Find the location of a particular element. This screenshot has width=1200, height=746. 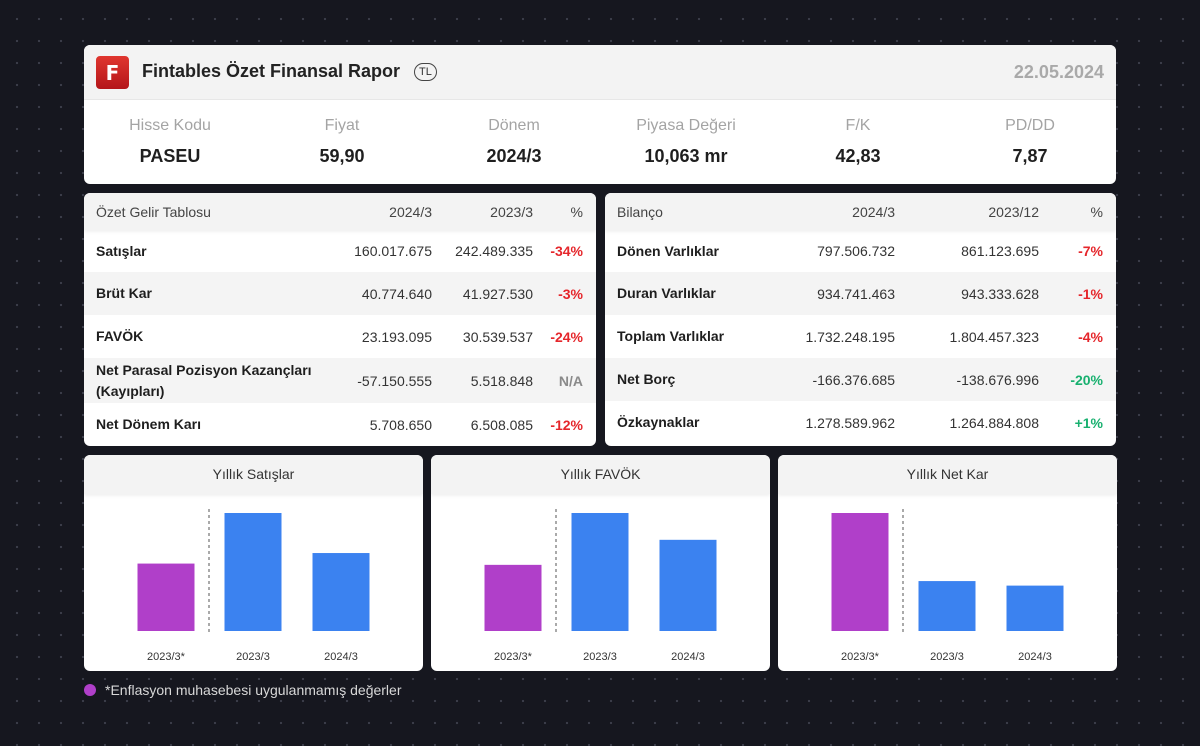

value-current: 160.017.675 is located at coordinates (393, 251).